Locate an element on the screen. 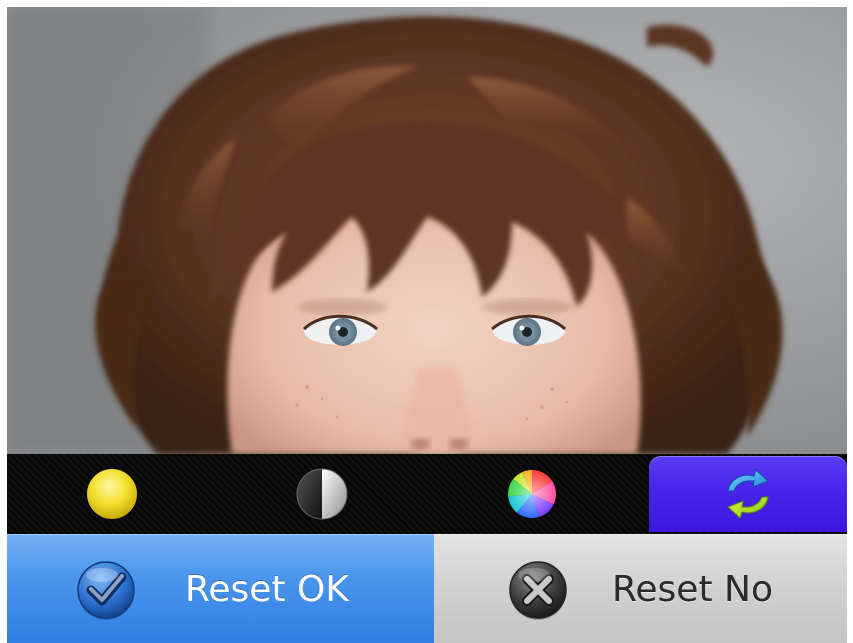 The width and height of the screenshot is (853, 643). adjustment-toolbar is located at coordinates (427, 494).